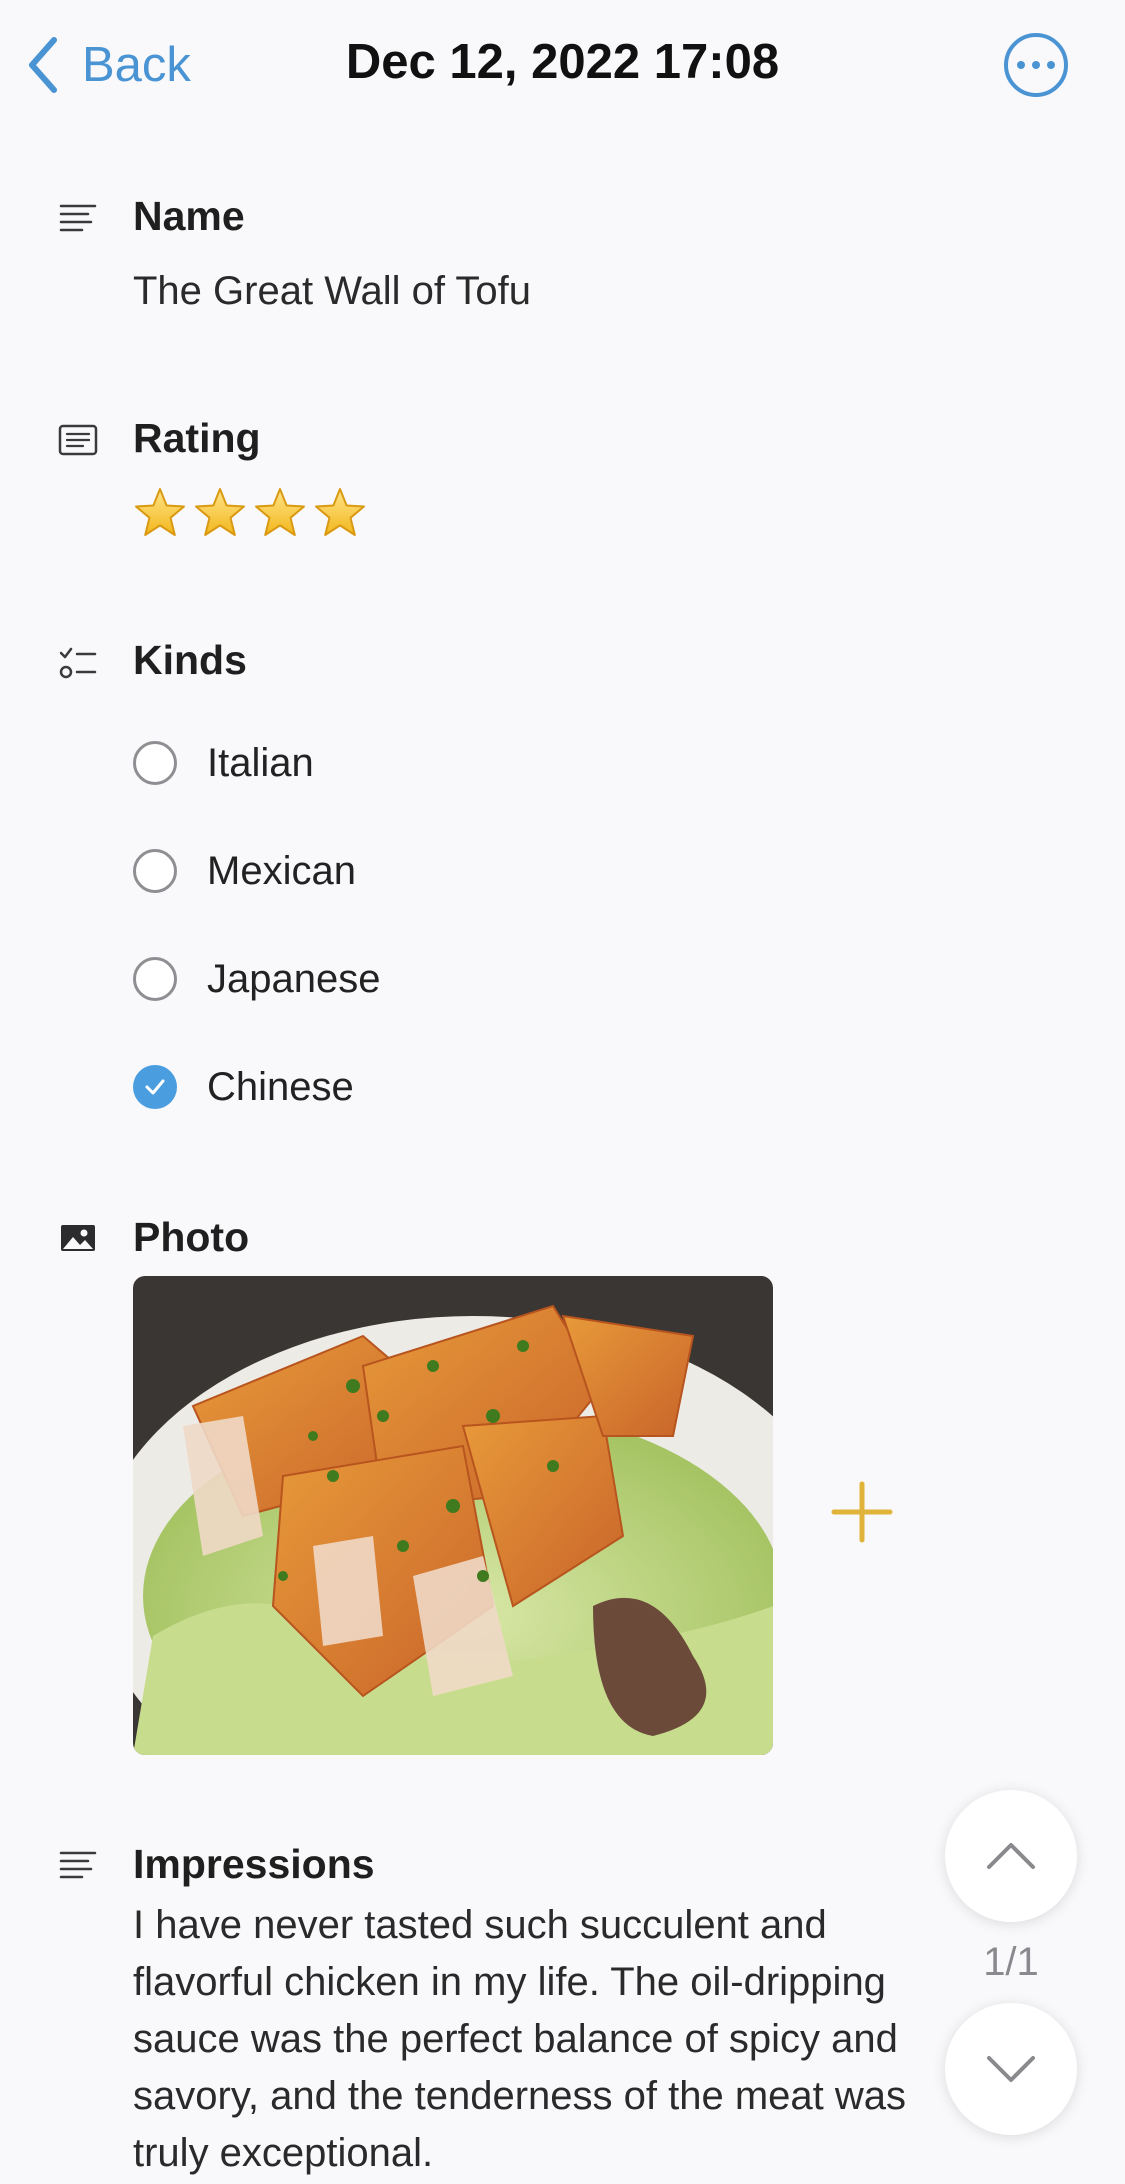  Describe the element at coordinates (250, 513) in the screenshot. I see `rating-stars` at that location.